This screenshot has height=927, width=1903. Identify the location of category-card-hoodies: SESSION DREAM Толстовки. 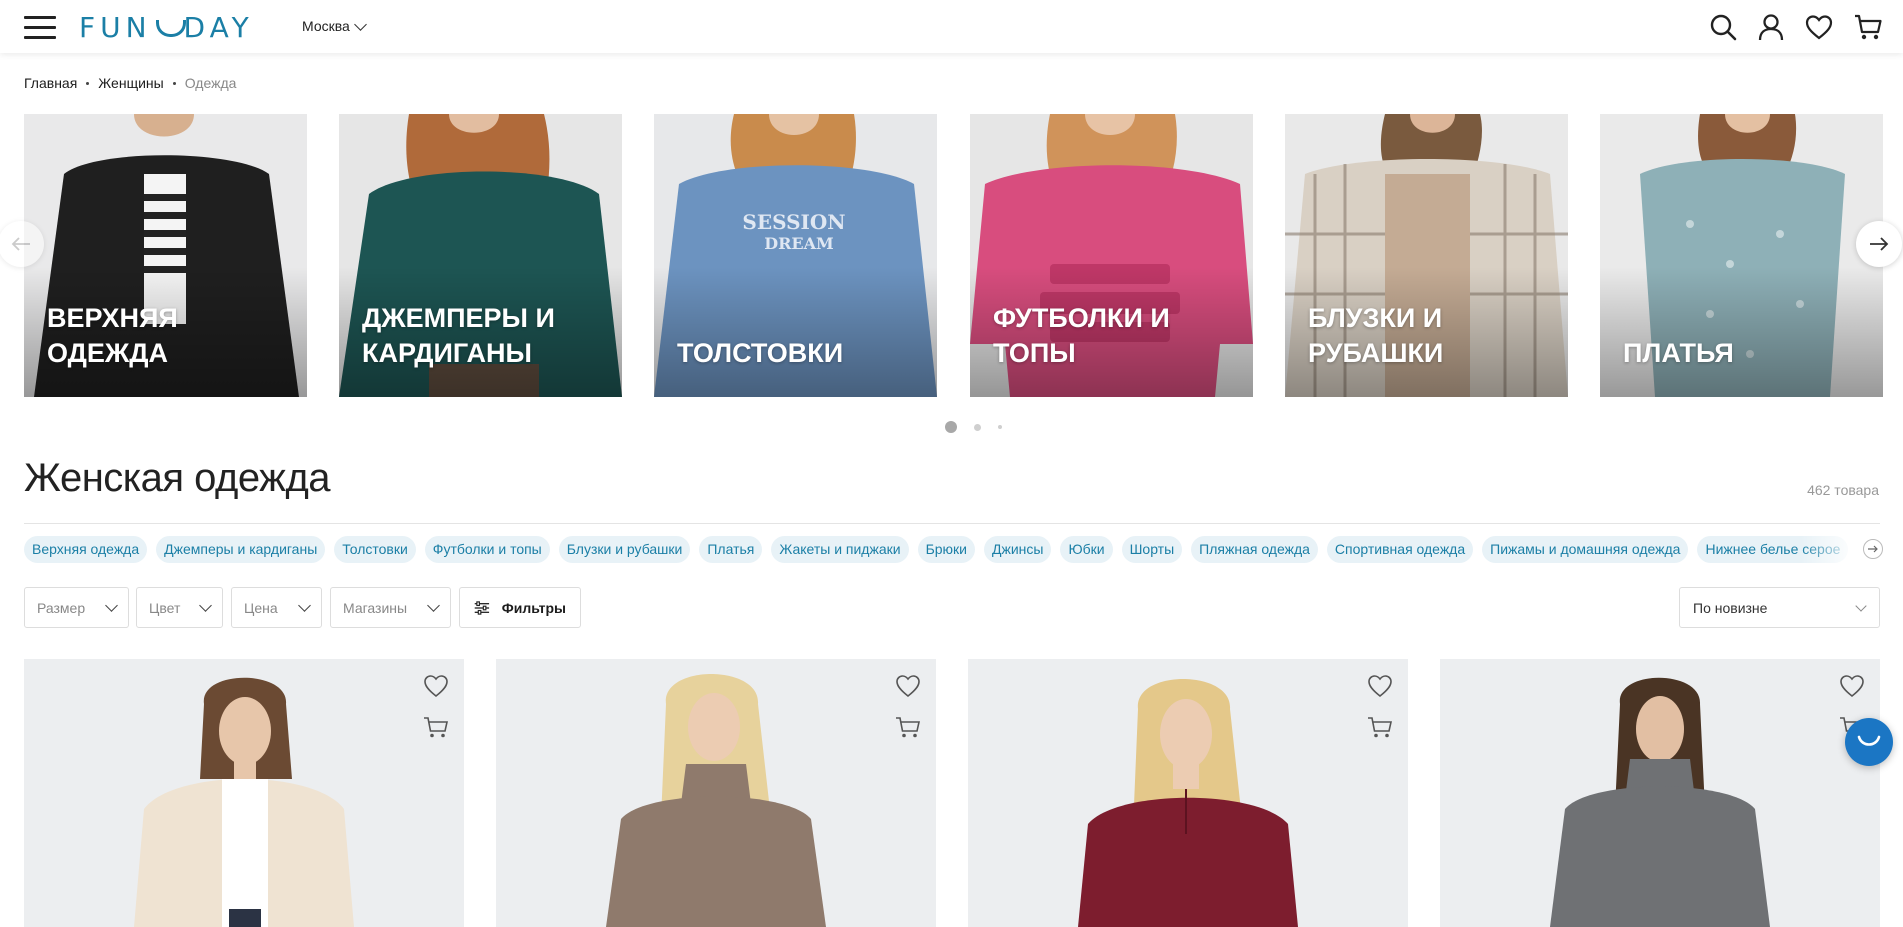
(795, 255).